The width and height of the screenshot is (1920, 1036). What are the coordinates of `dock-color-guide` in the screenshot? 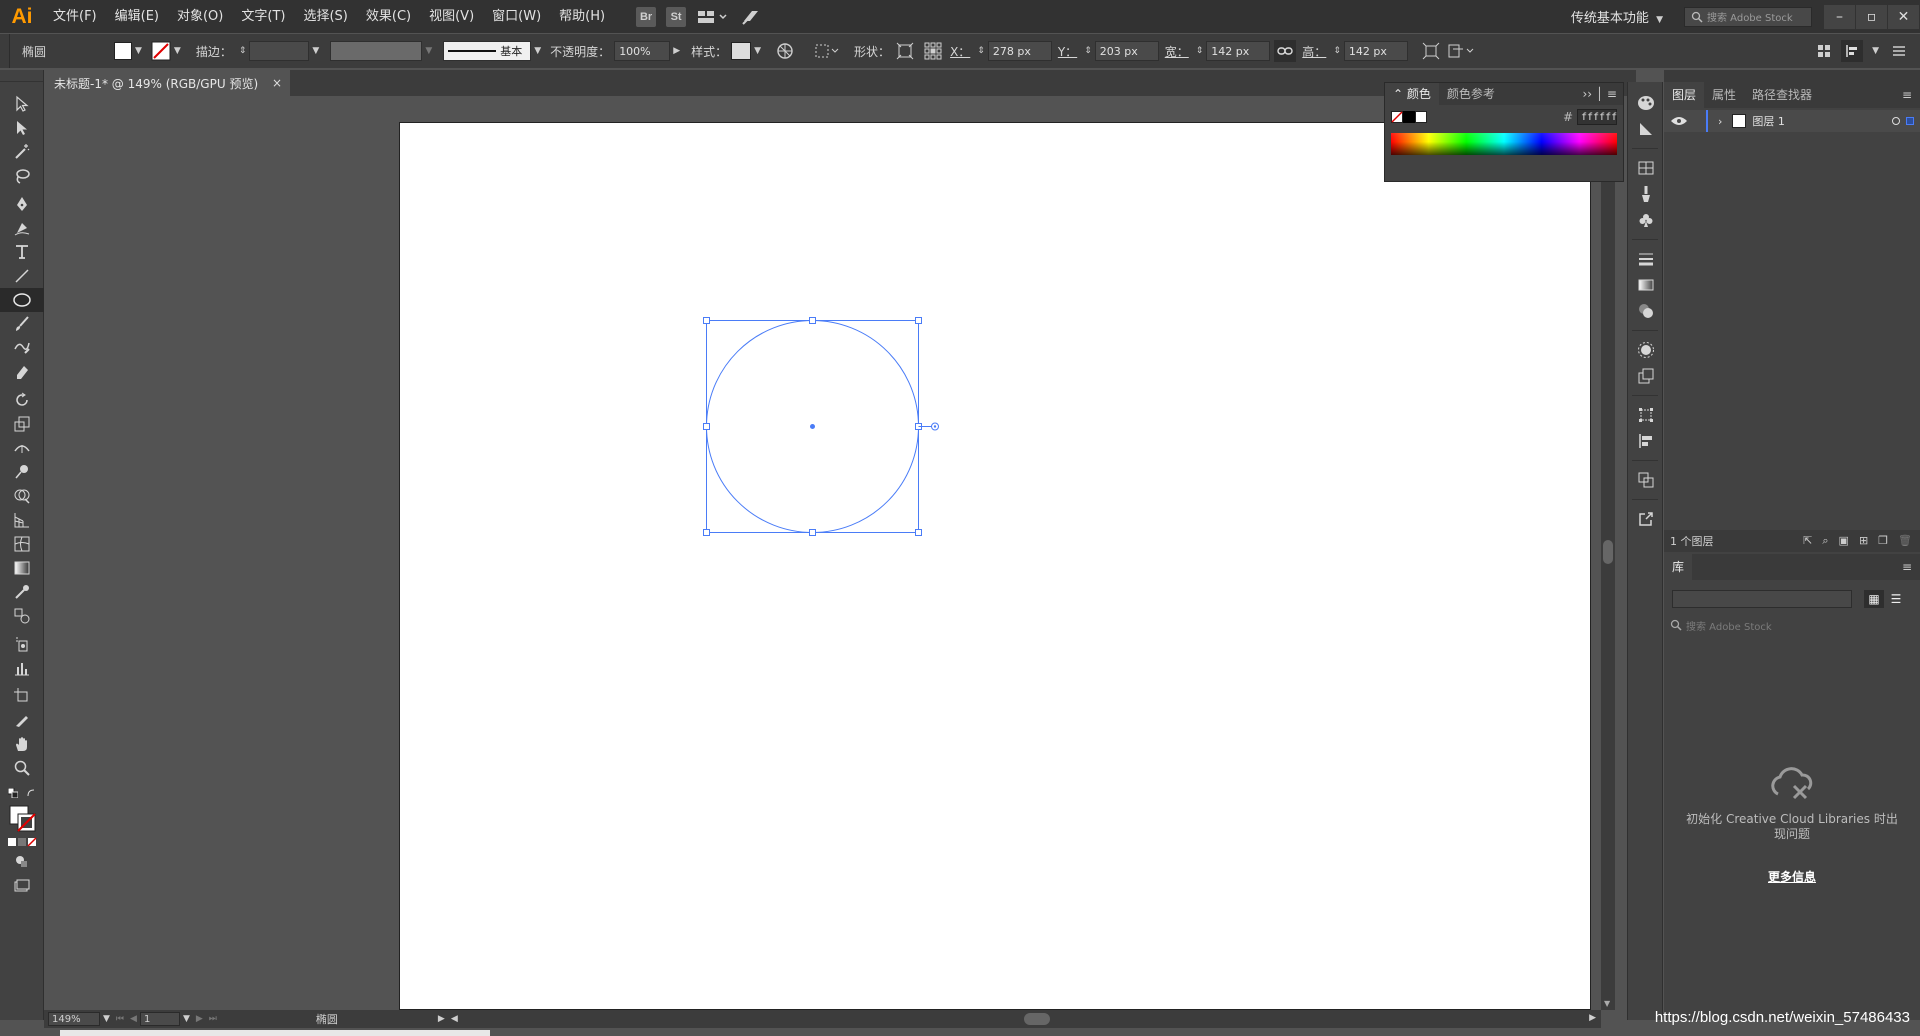 It's located at (1646, 129).